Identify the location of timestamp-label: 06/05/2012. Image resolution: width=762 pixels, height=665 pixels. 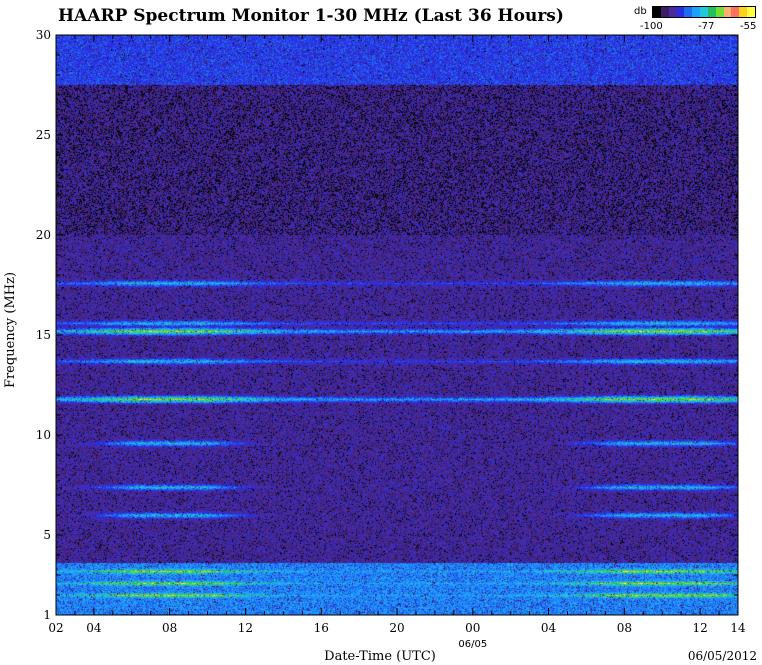
(722, 656).